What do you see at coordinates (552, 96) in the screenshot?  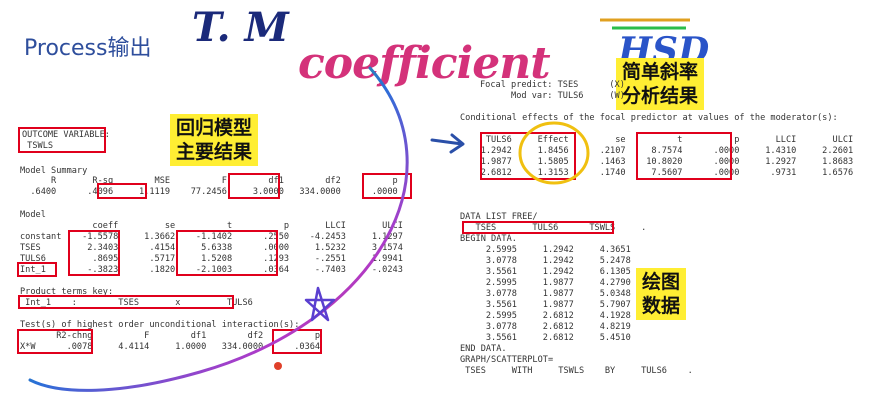 I see `moderator-variable: Mod var: TULS6 (W)` at bounding box center [552, 96].